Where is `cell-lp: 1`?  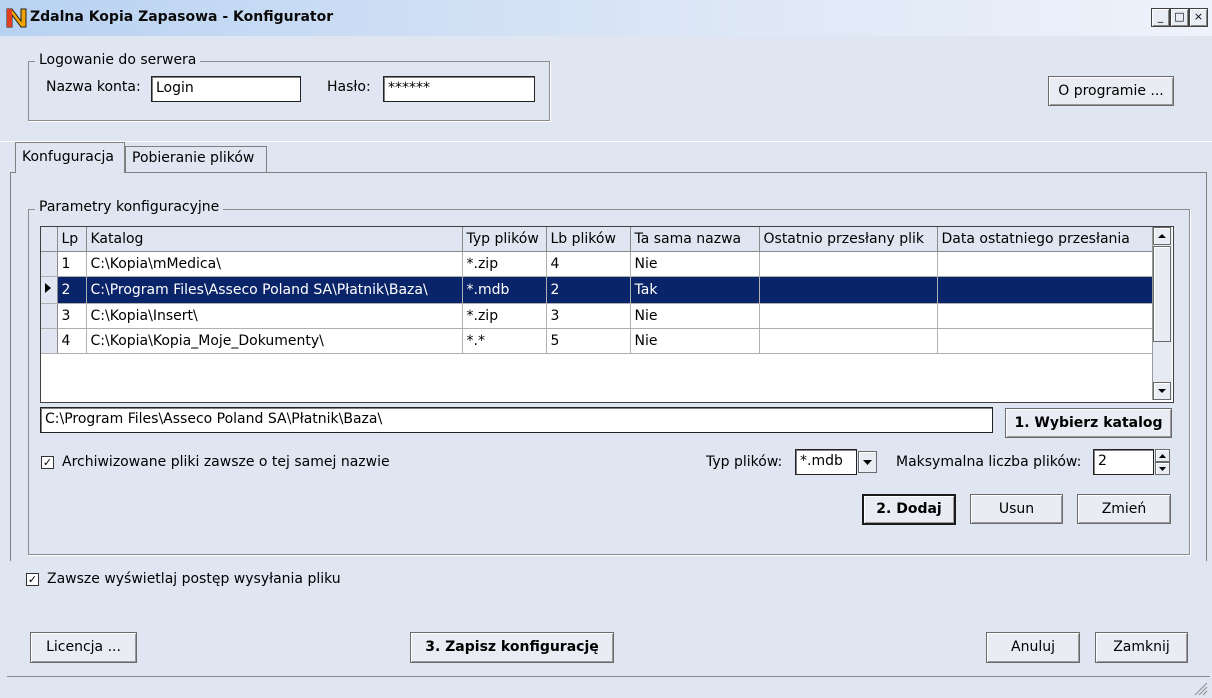 cell-lp: 1 is located at coordinates (72, 264).